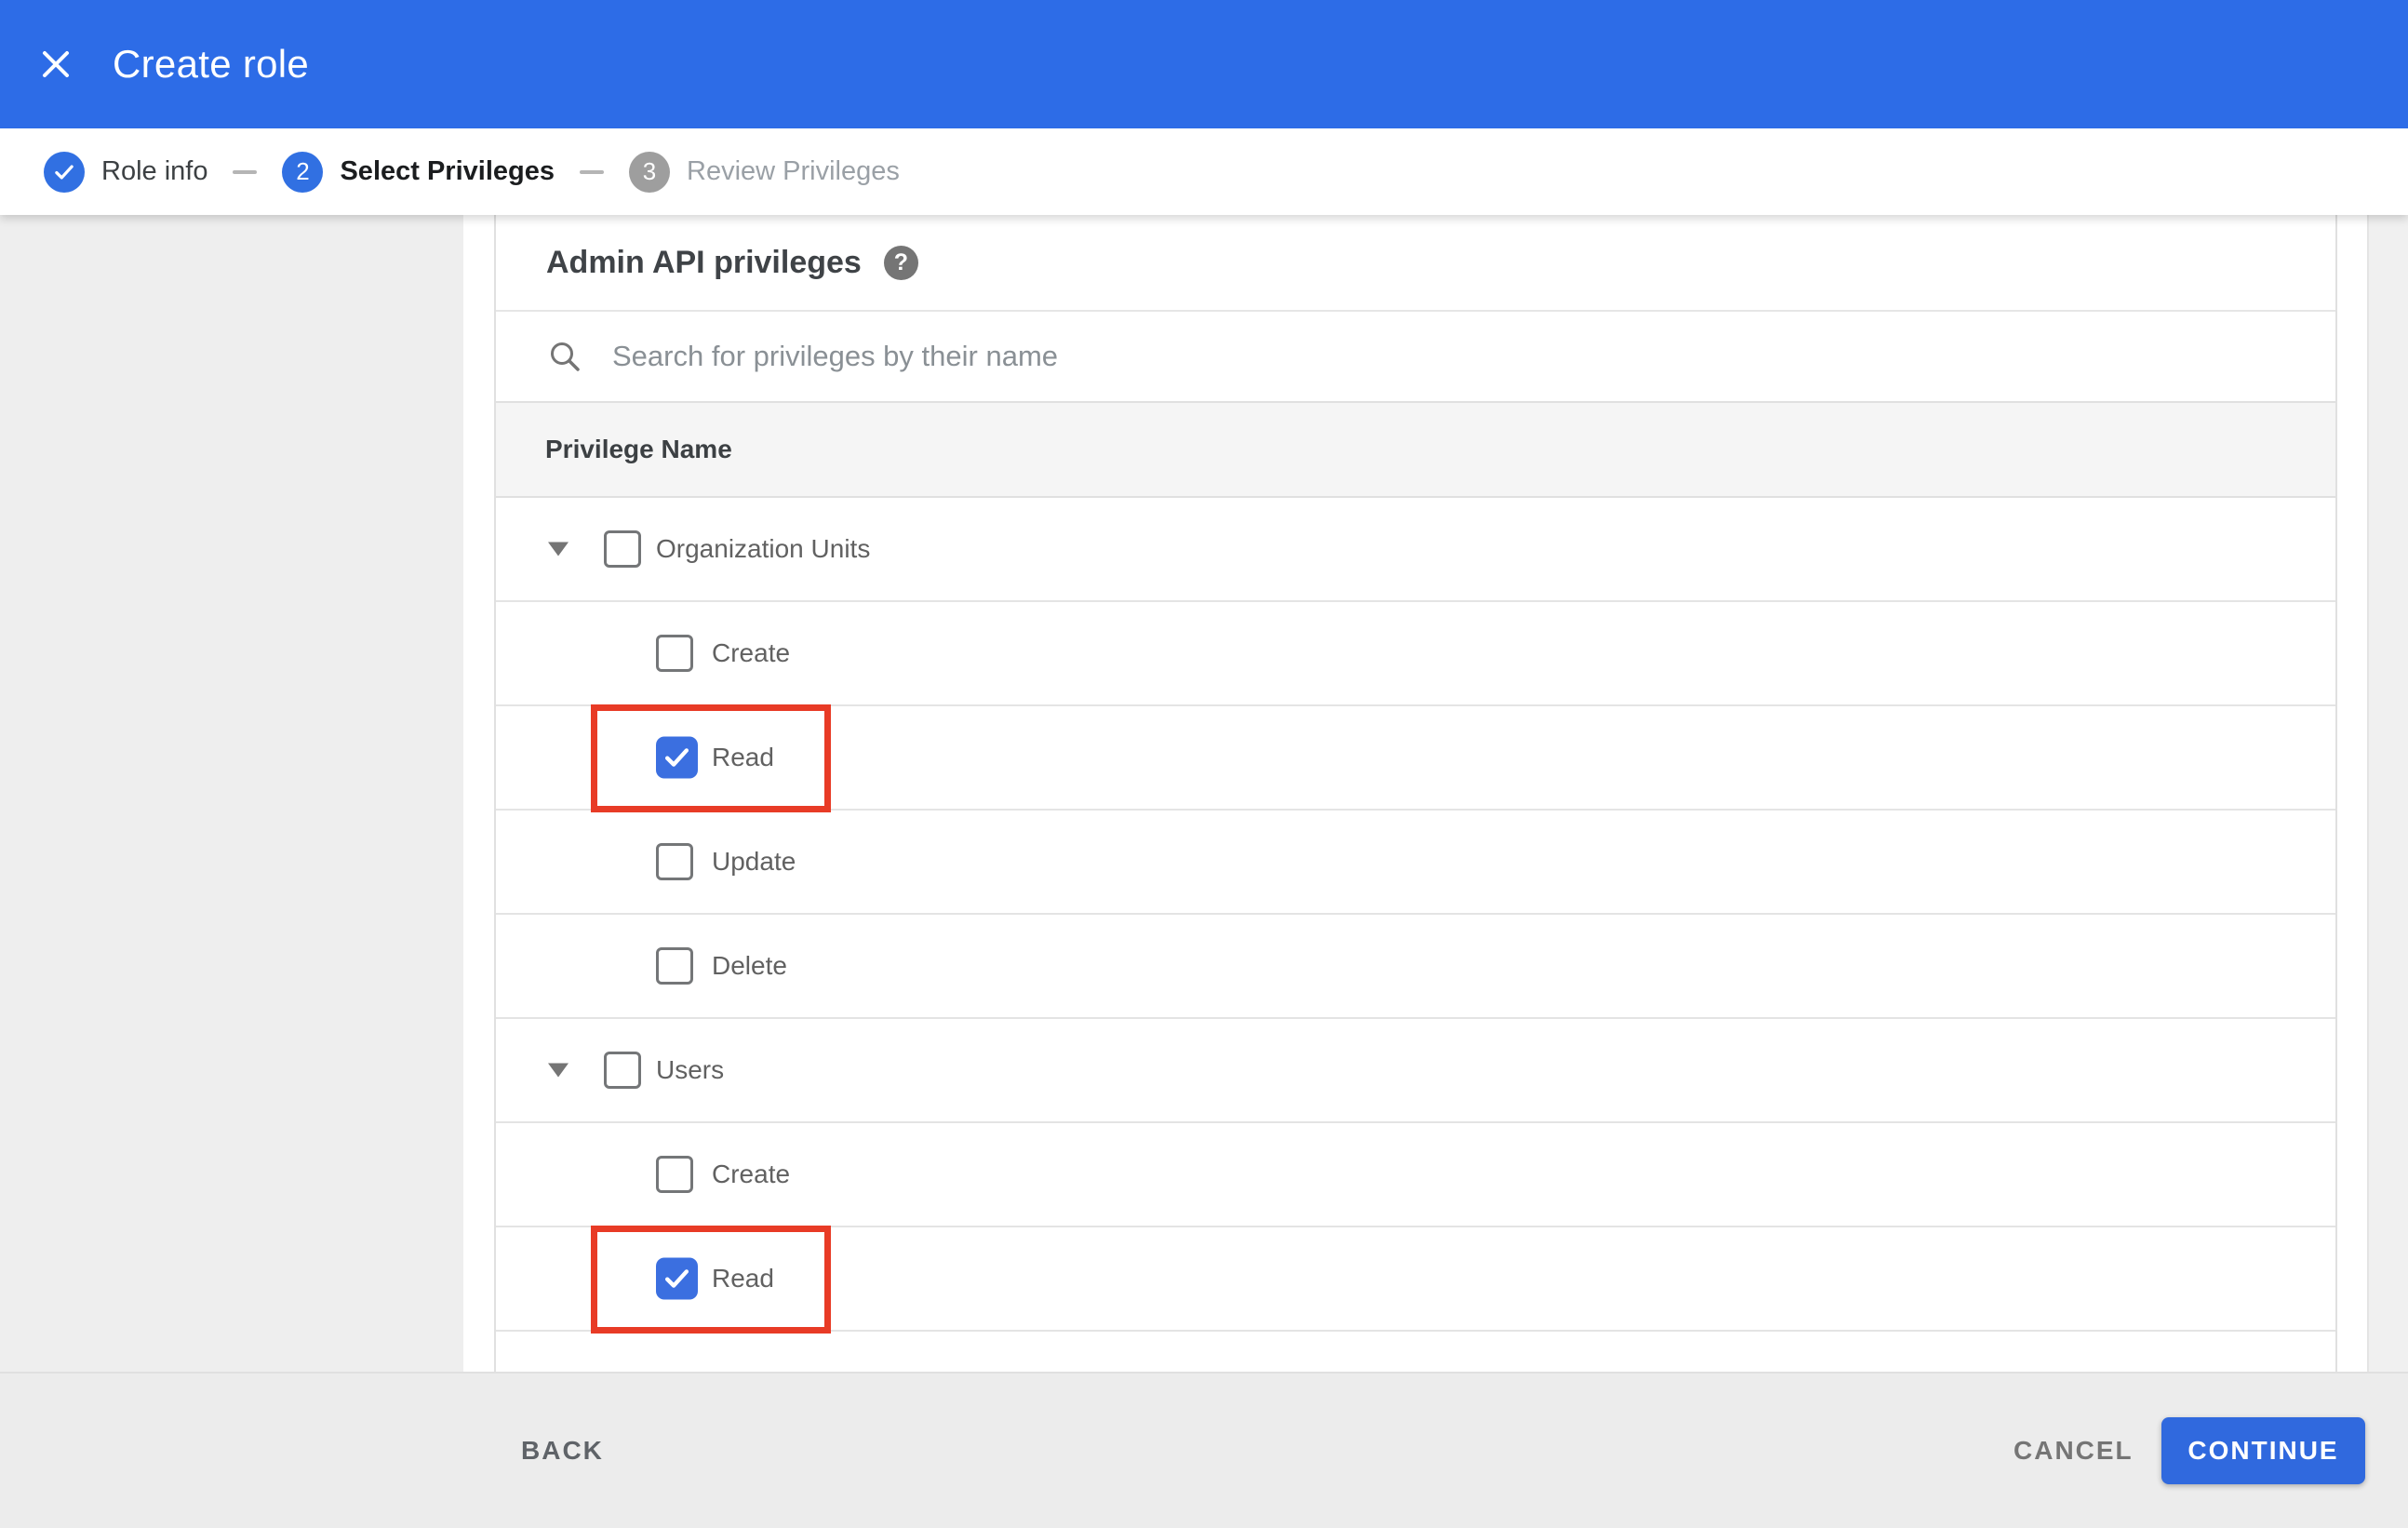 This screenshot has height=1528, width=2408. I want to click on close-icon, so click(56, 64).